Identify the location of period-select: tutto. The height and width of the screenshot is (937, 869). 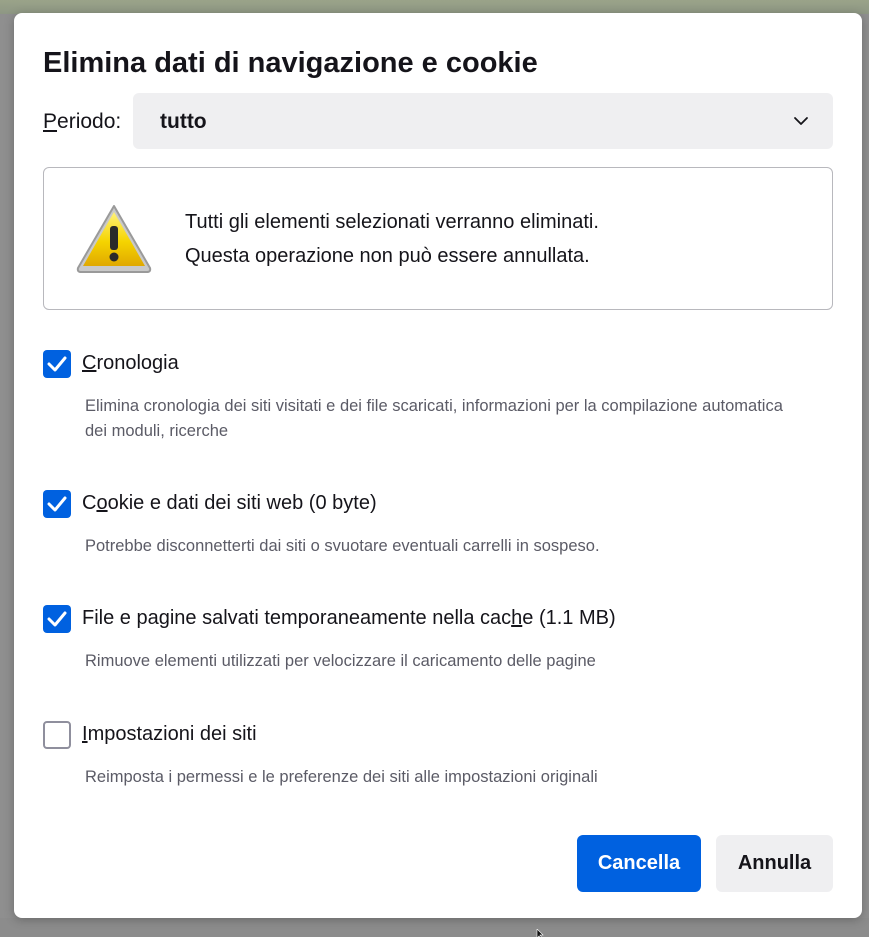
(483, 121).